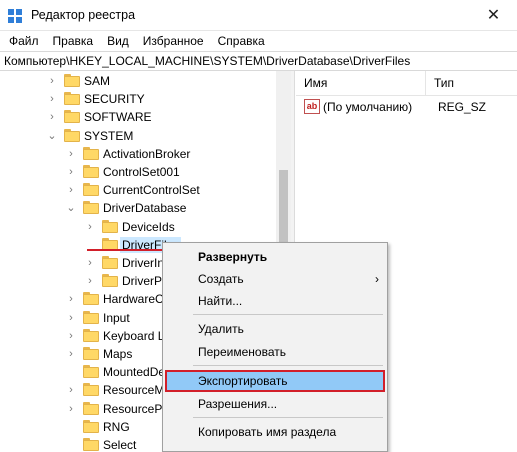 The height and width of the screenshot is (452, 517). What do you see at coordinates (133, 299) in the screenshot?
I see `tree-item-label: HardwareC` at bounding box center [133, 299].